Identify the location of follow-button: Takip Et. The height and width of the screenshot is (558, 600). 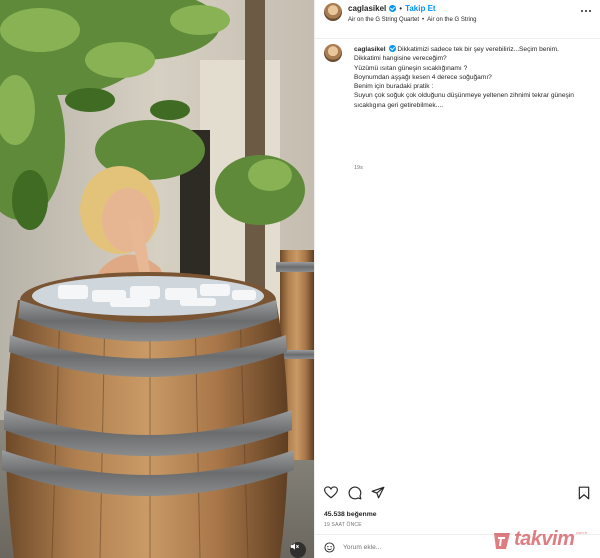
(420, 8).